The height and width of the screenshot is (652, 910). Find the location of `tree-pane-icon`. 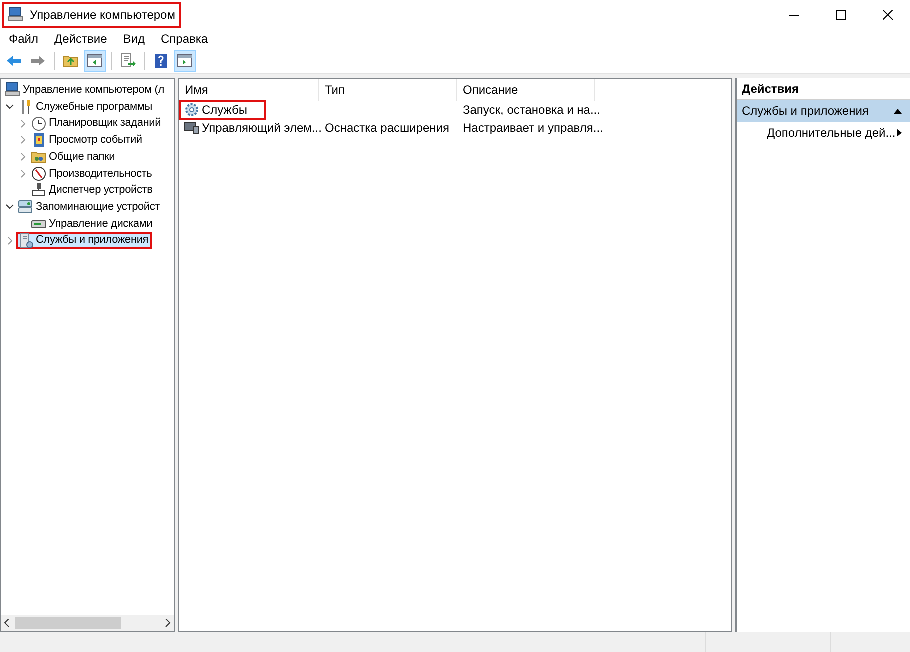

tree-pane-icon is located at coordinates (95, 60).